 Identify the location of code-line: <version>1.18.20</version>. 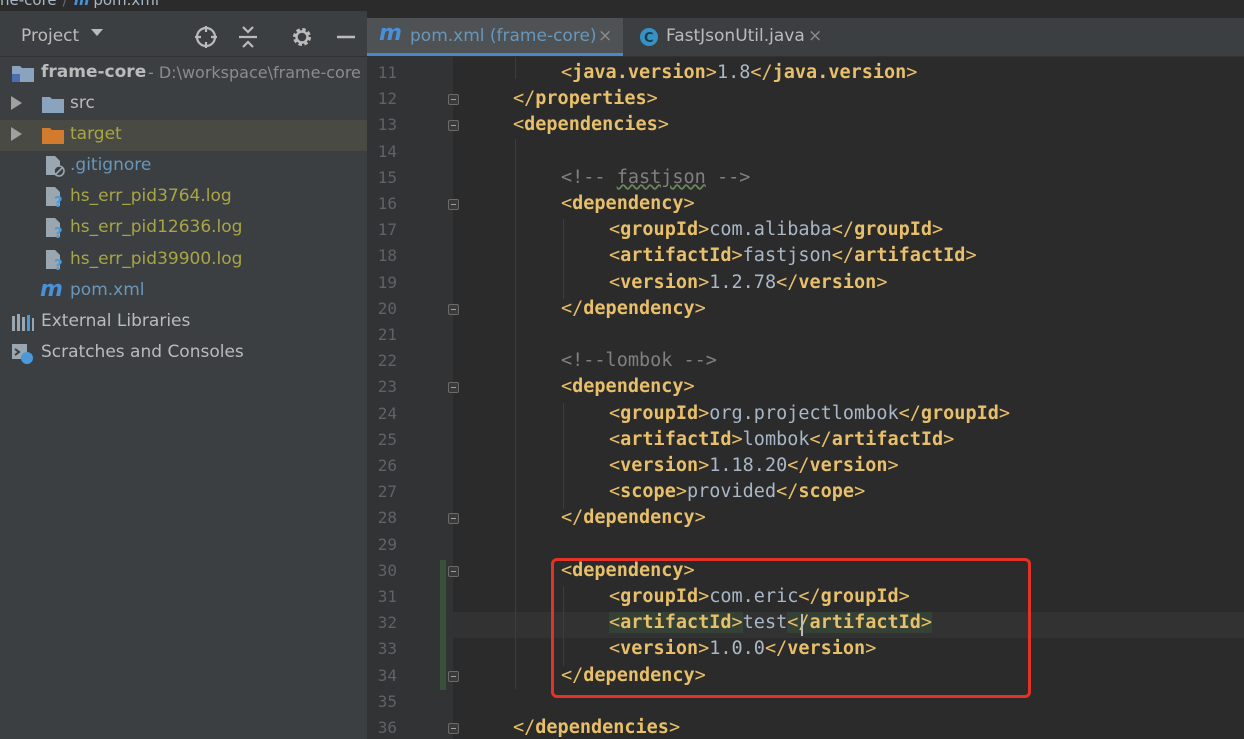
(754, 466).